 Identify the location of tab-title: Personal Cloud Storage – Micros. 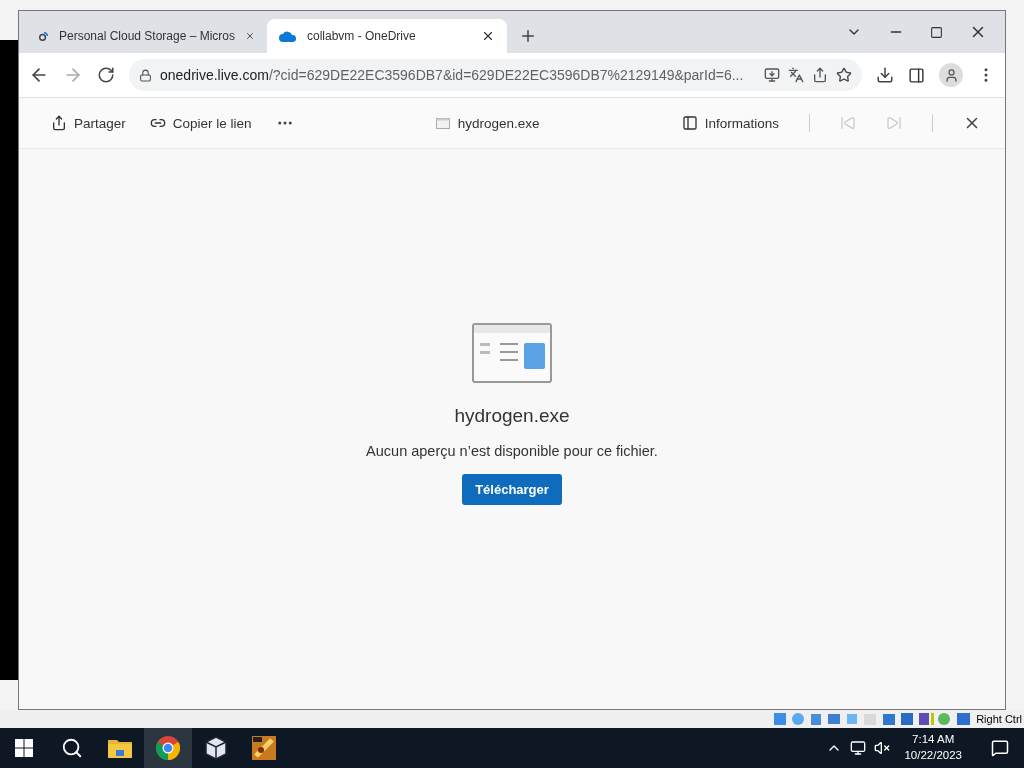
(147, 36).